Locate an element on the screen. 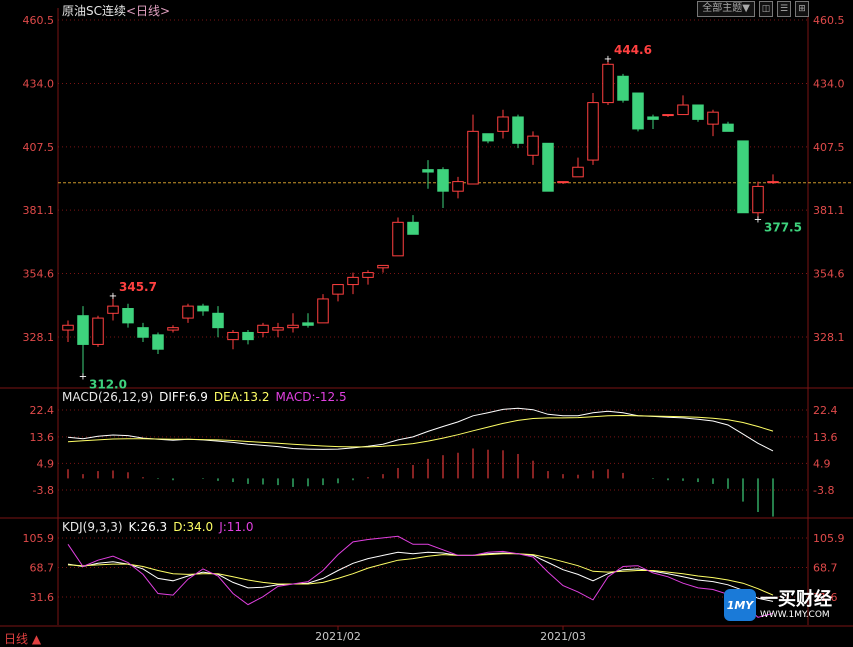  j-line is located at coordinates (420, 576).